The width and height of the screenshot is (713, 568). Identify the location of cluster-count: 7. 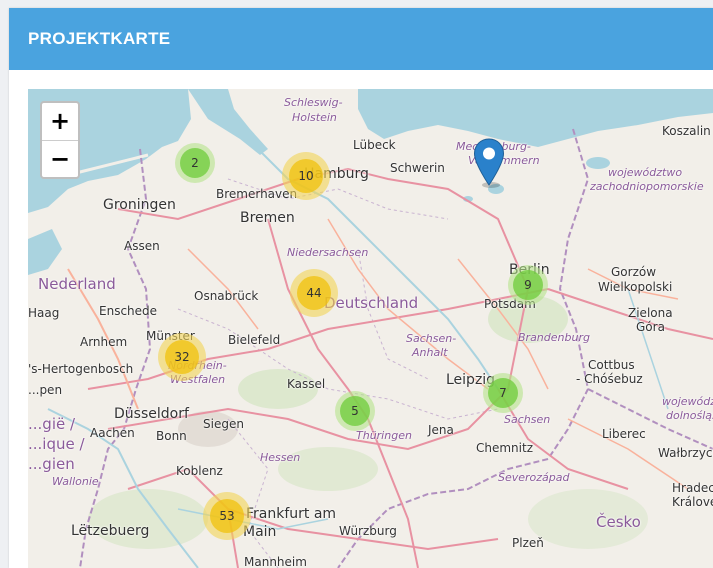
(503, 393).